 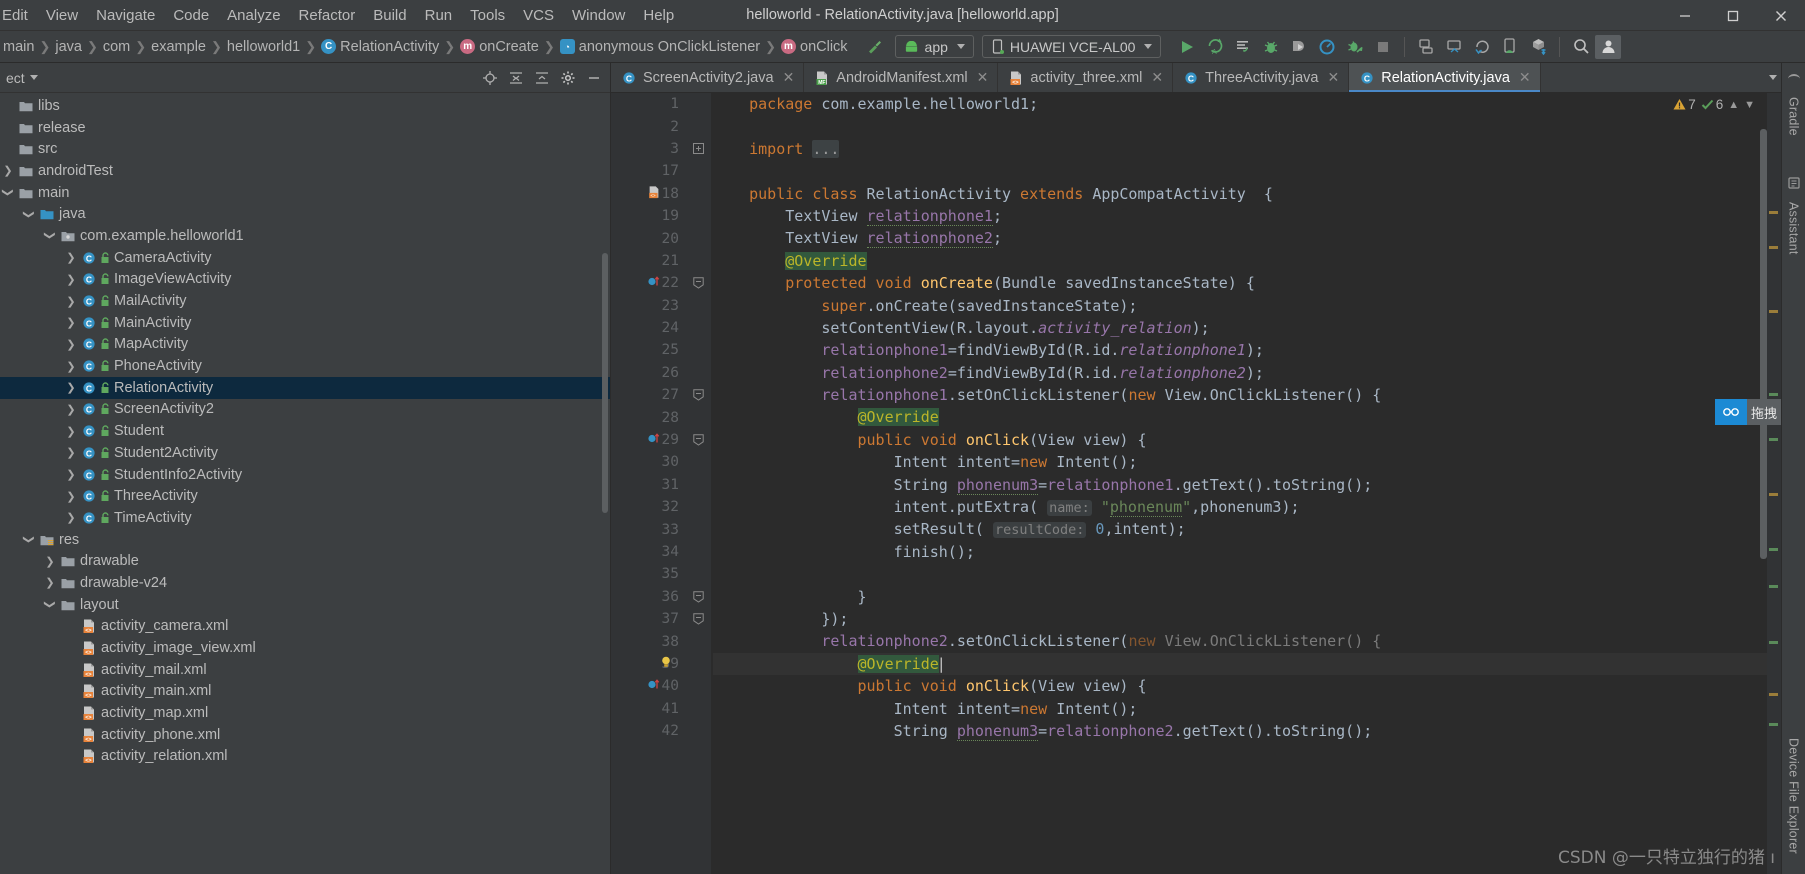 I want to click on editor-vertical-scrollbar, so click(x=1763, y=344).